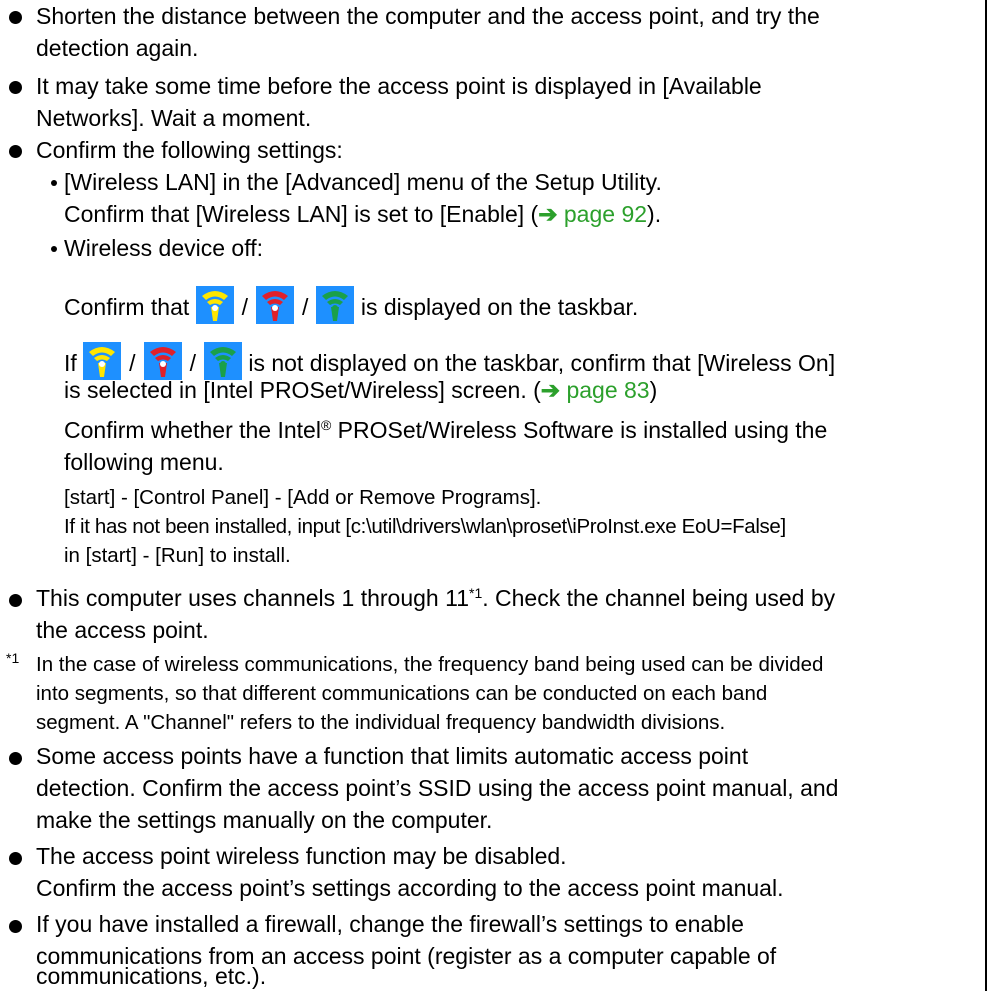  Describe the element at coordinates (151, 976) in the screenshot. I see `bullet-7-line-3: communications, etc.).` at that location.